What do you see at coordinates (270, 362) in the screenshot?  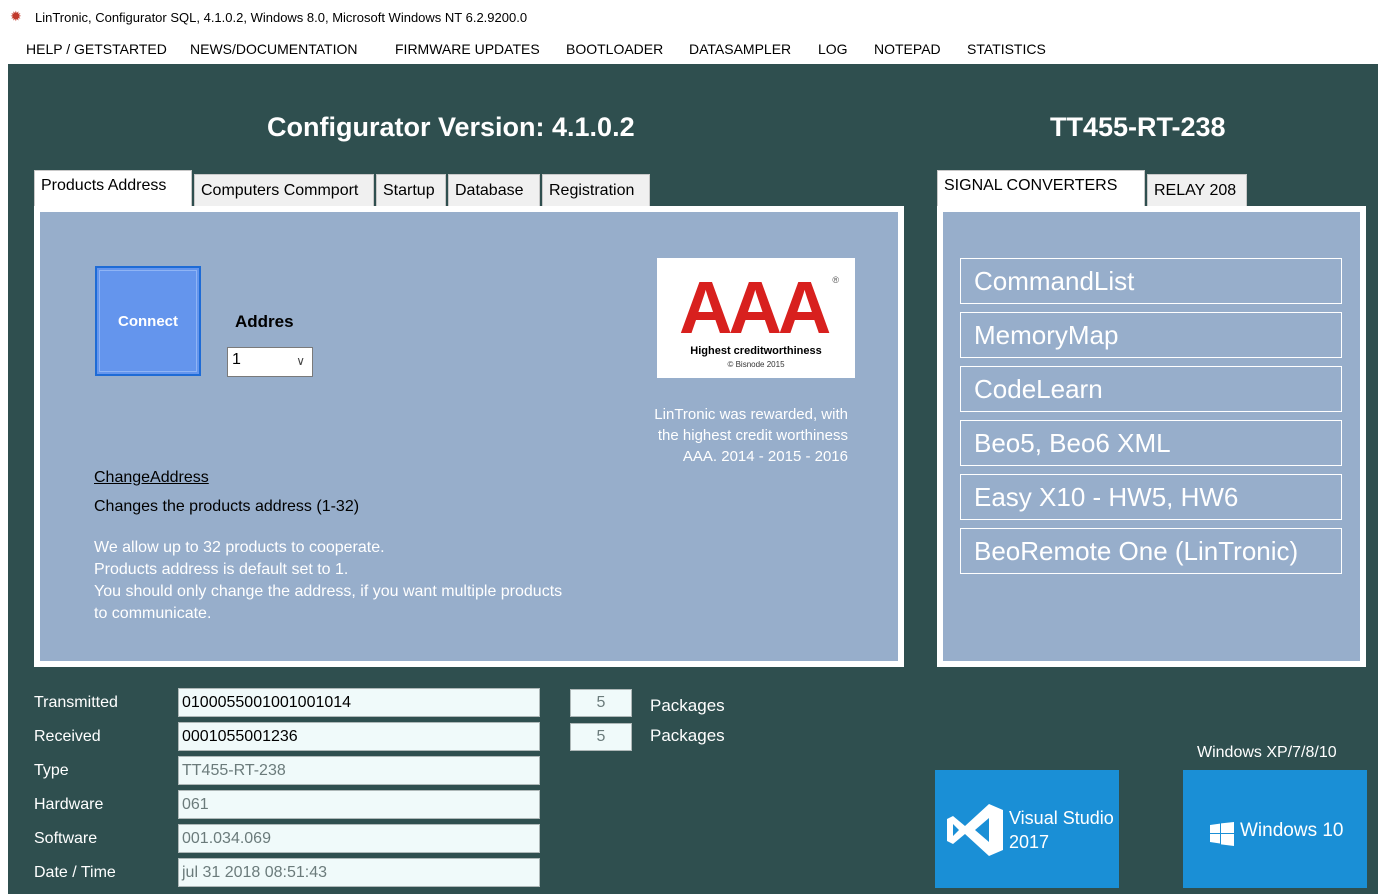 I see `address-select: 1 ∨` at bounding box center [270, 362].